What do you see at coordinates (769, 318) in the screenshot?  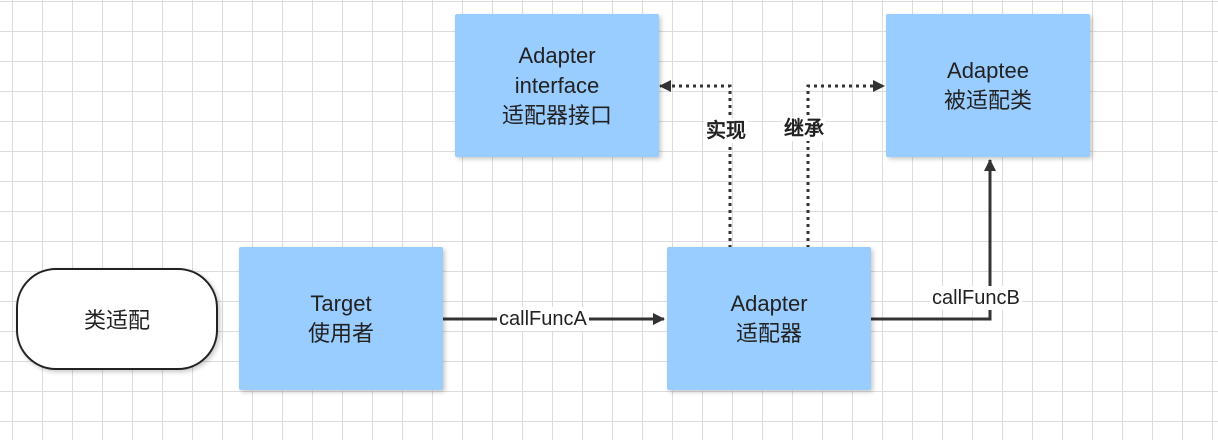 I see `adapter-node: Adapter 适配器` at bounding box center [769, 318].